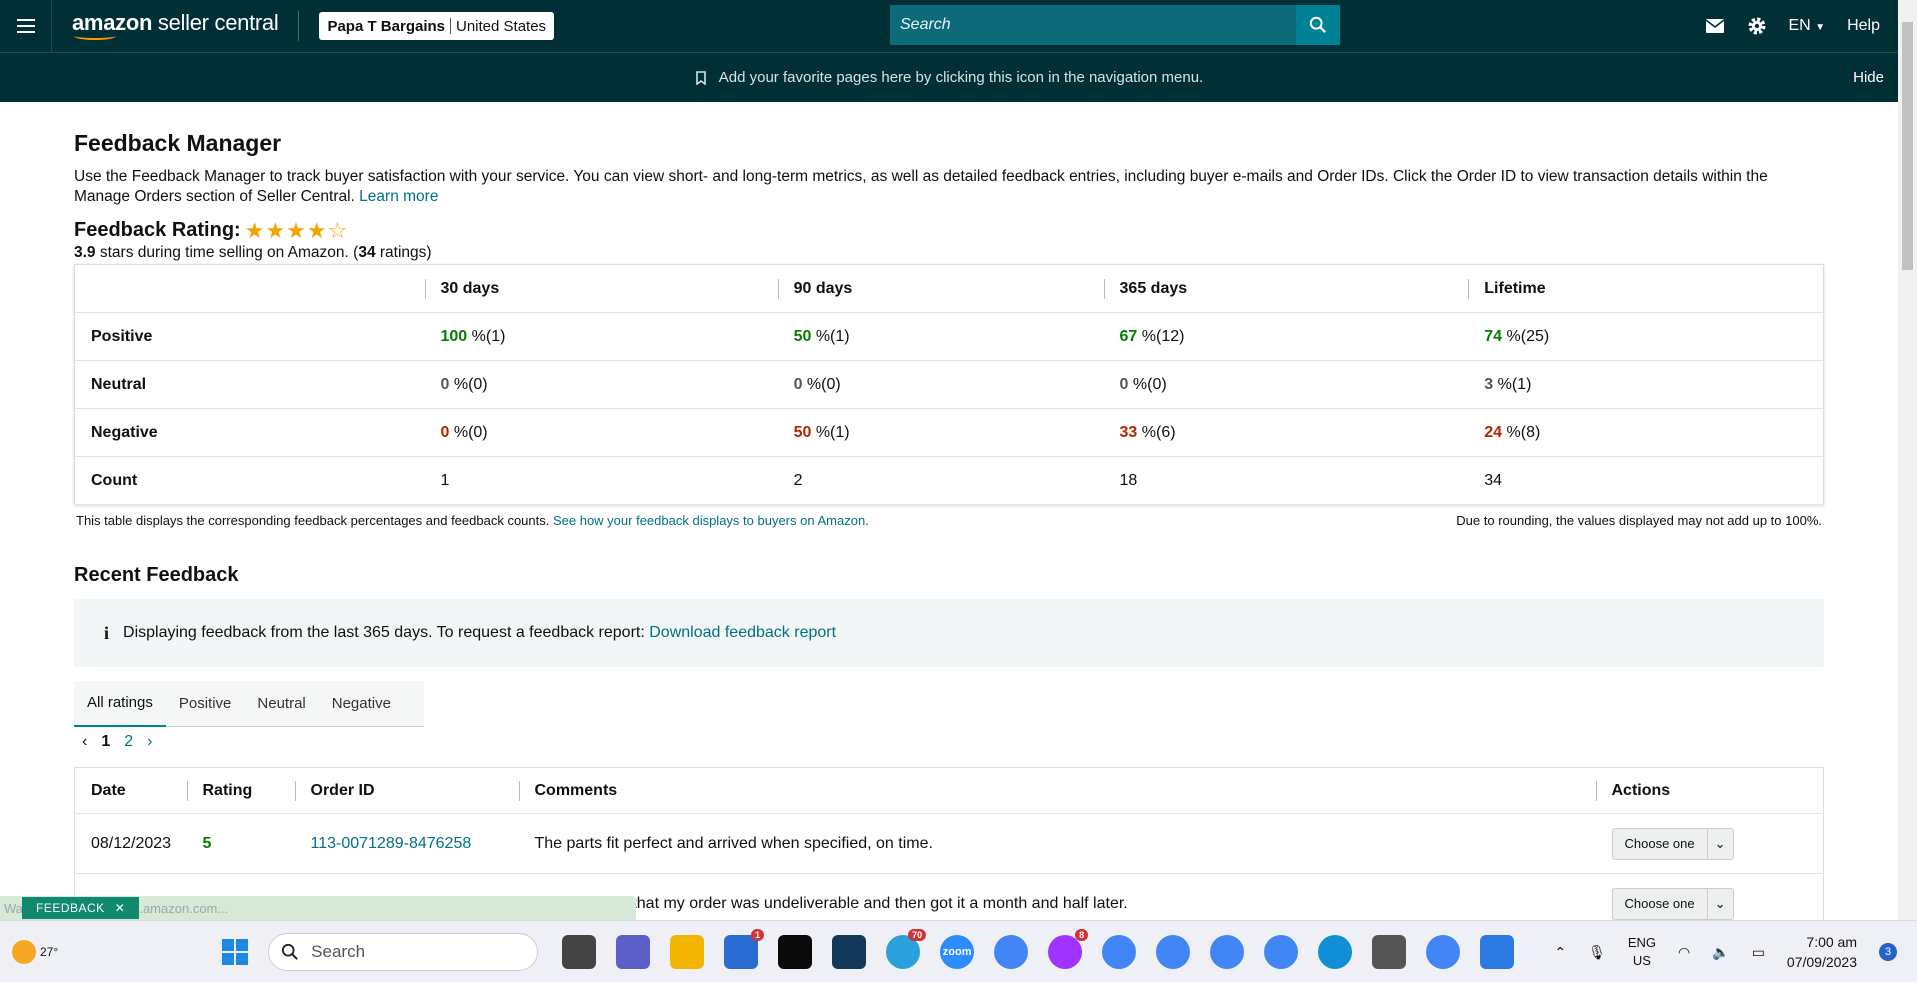 This screenshot has width=1917, height=983. Describe the element at coordinates (633, 951) in the screenshot. I see `teams-icon` at that location.